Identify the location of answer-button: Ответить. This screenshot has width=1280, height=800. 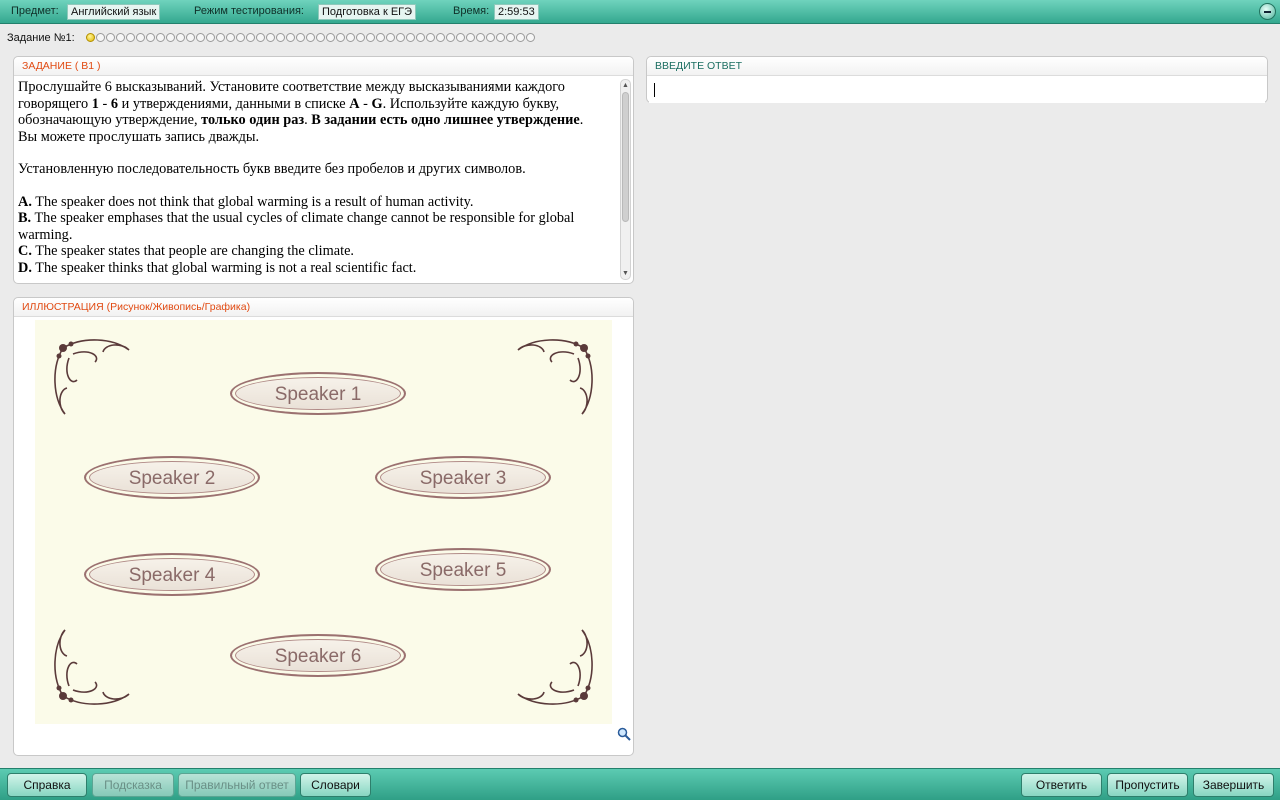
(1061, 785).